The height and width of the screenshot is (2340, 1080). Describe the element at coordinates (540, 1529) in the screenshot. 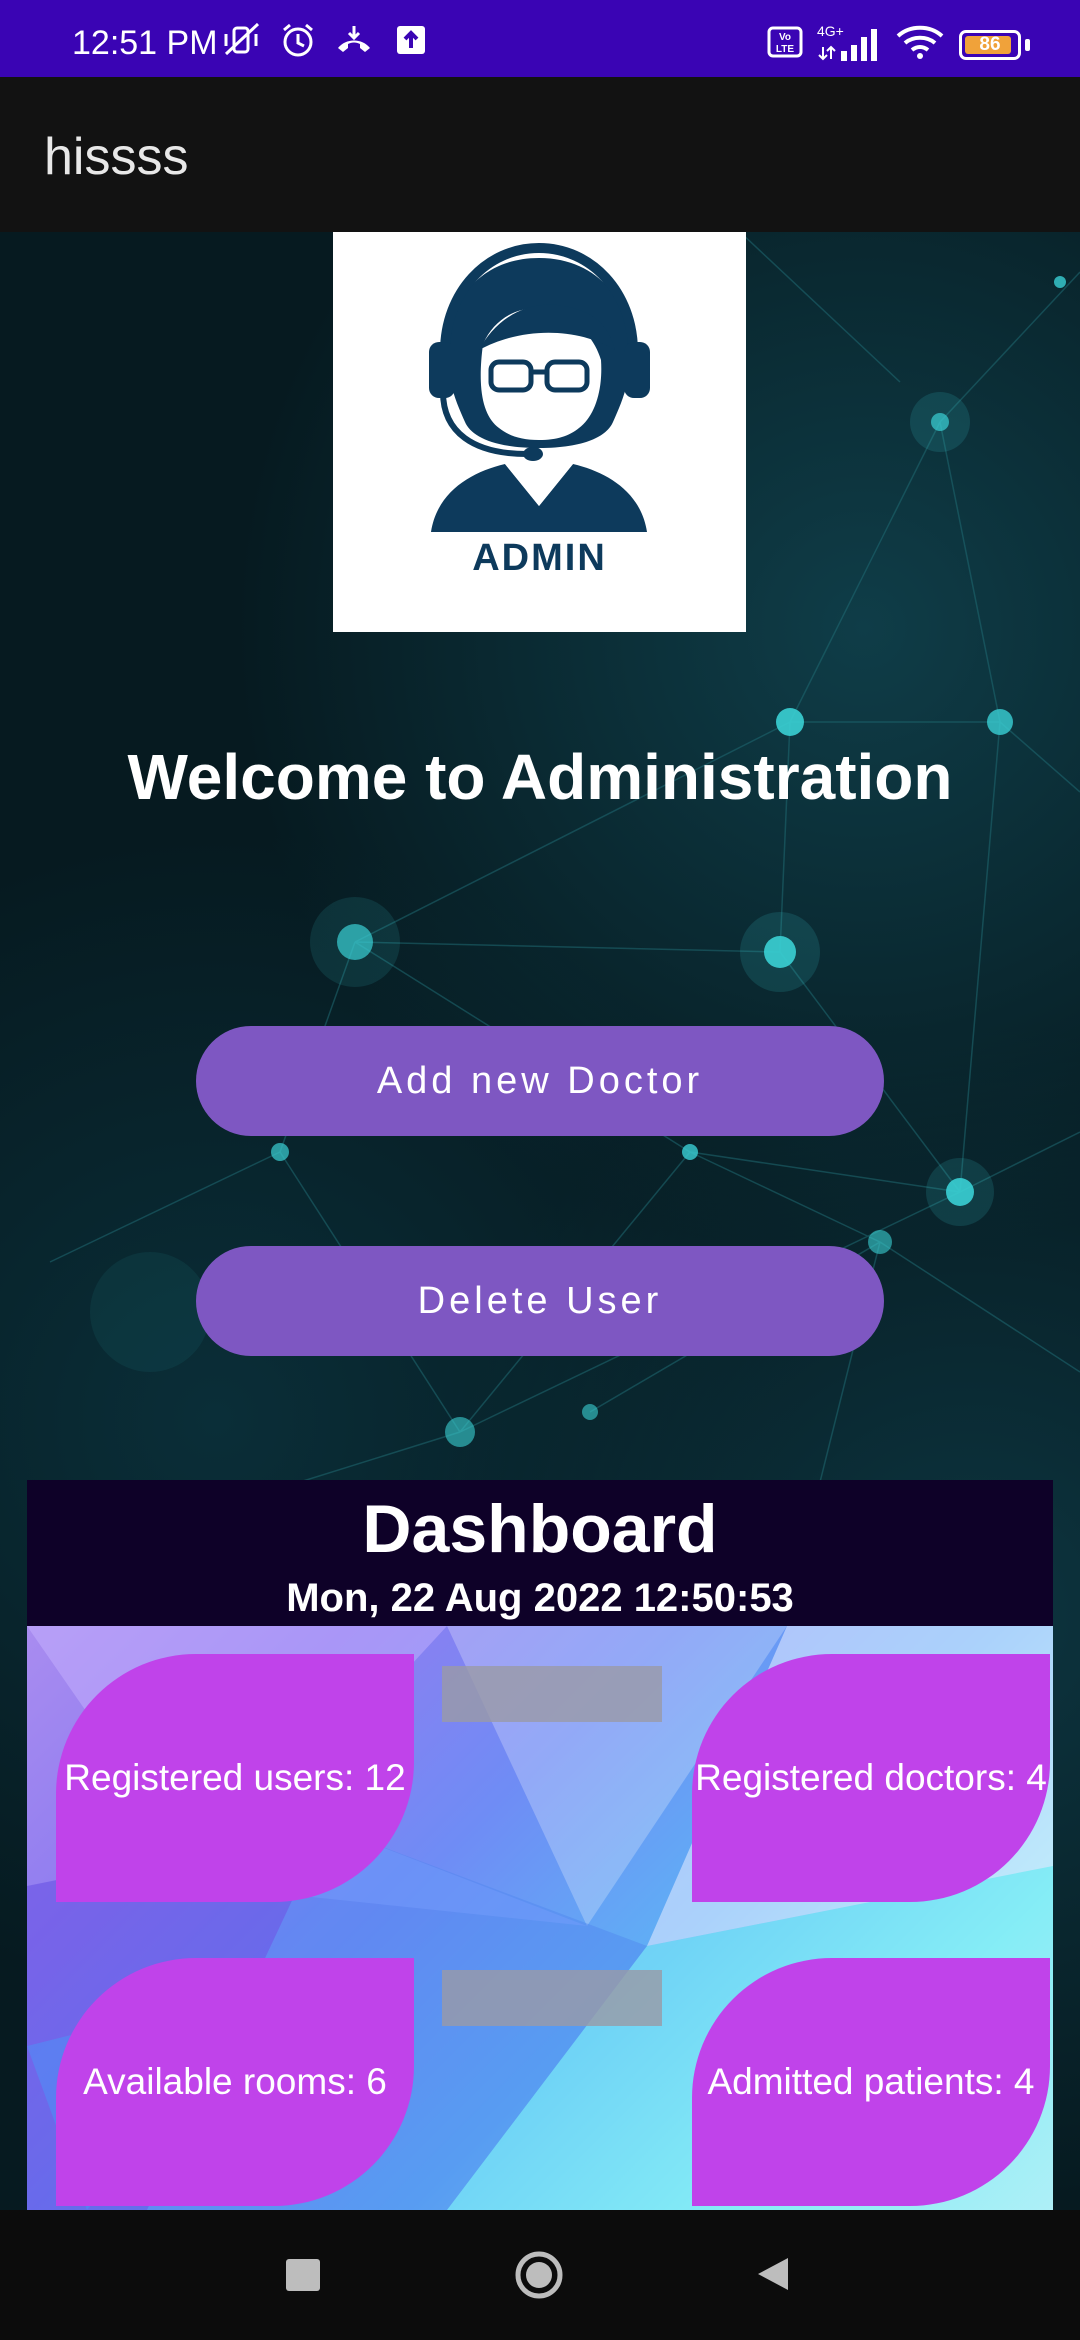

I see `dashboard-title: Dashboard` at that location.